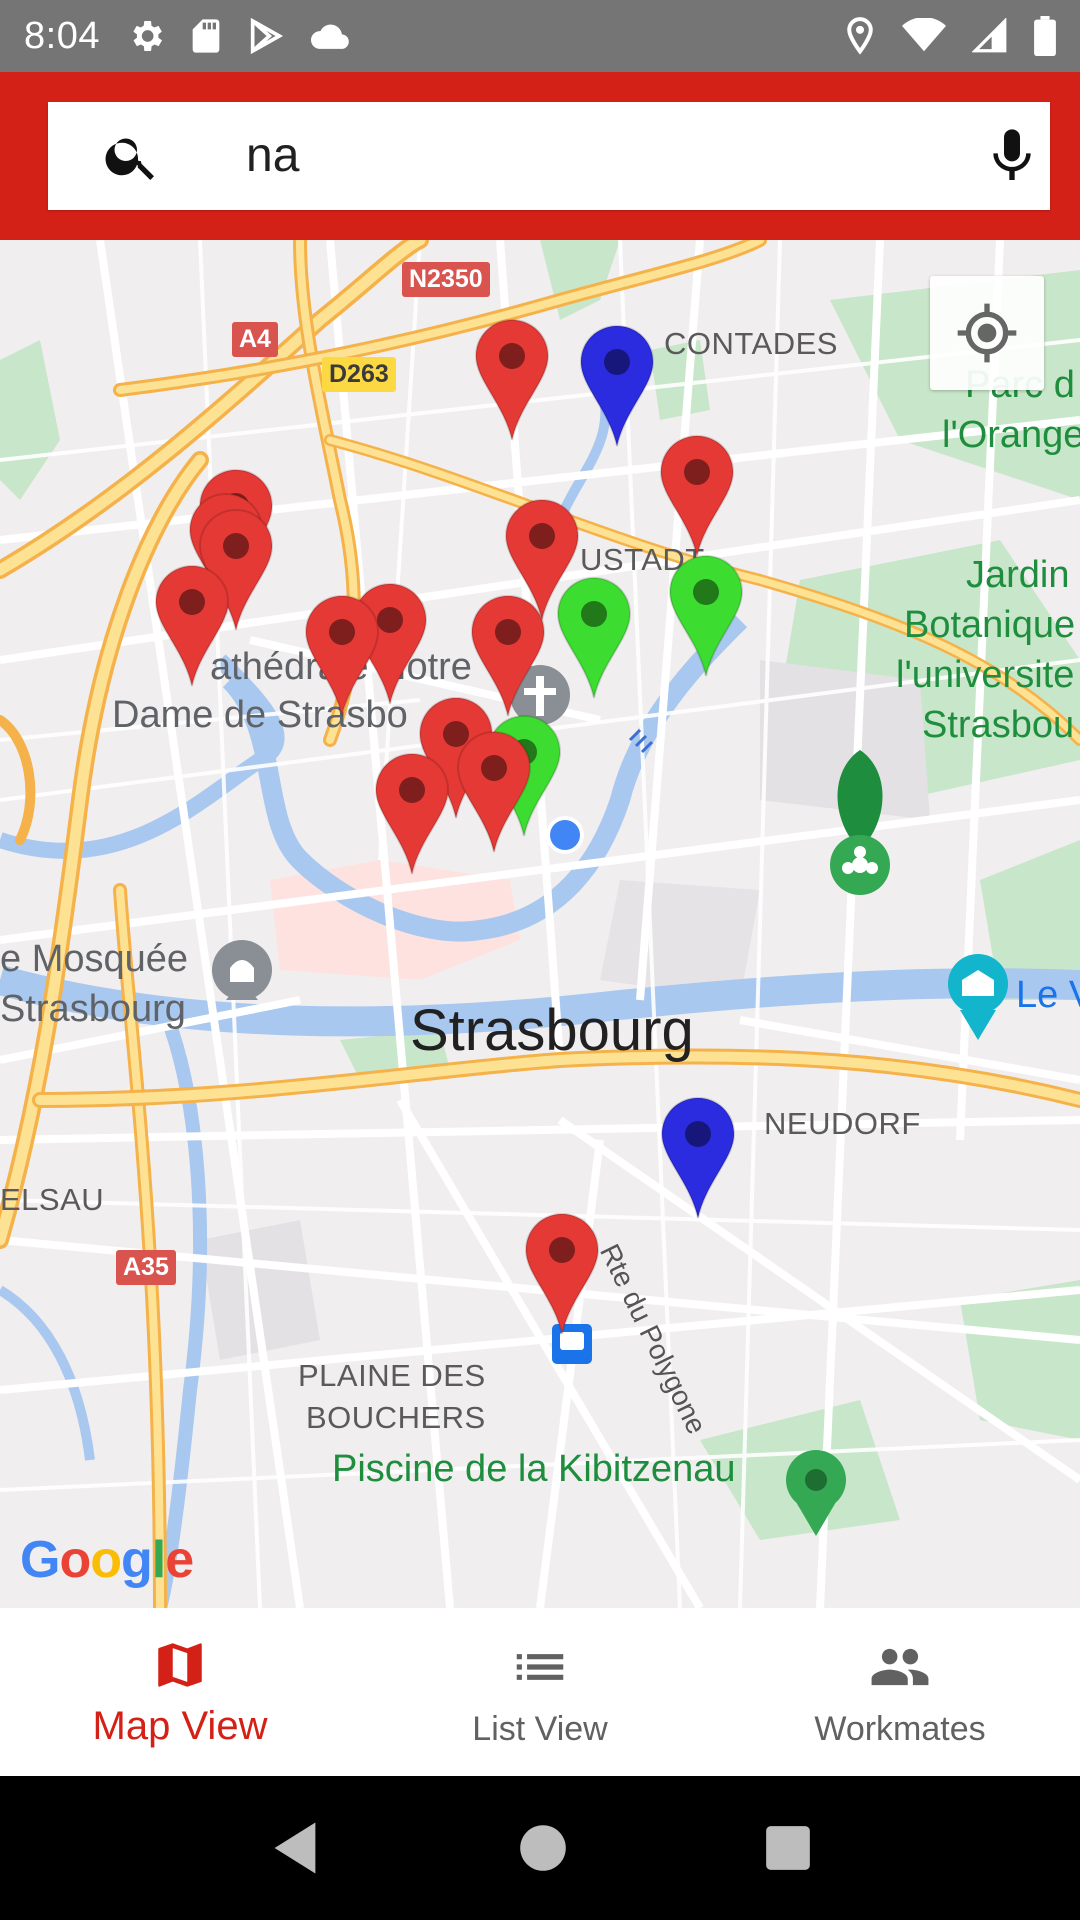 The image size is (1080, 1920). Describe the element at coordinates (860, 36) in the screenshot. I see `location-icon` at that location.